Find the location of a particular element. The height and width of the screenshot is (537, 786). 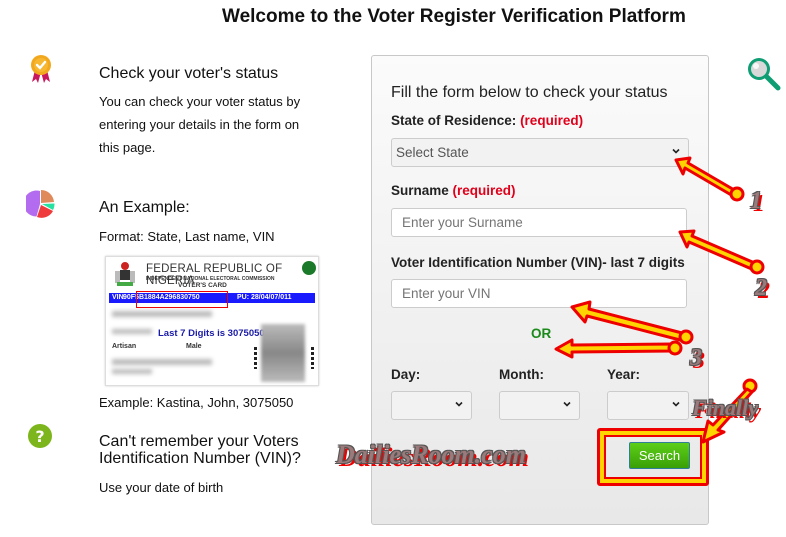

vin-highlight-box is located at coordinates (182, 299).